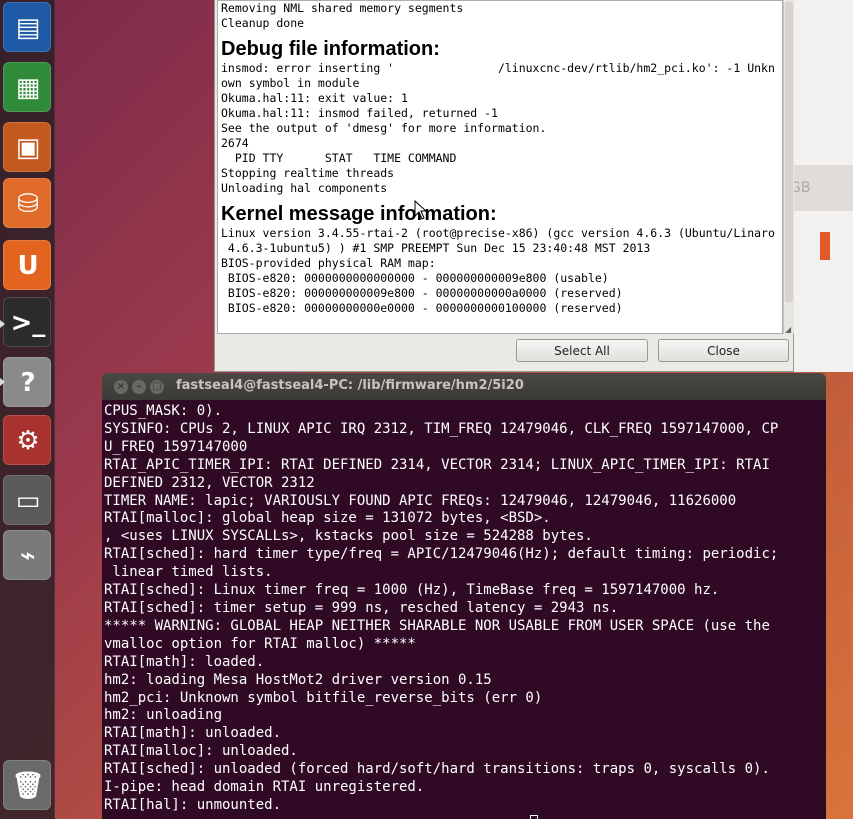 The width and height of the screenshot is (853, 819). I want to click on launcher-libreoffice-writer: ▤, so click(27, 27).